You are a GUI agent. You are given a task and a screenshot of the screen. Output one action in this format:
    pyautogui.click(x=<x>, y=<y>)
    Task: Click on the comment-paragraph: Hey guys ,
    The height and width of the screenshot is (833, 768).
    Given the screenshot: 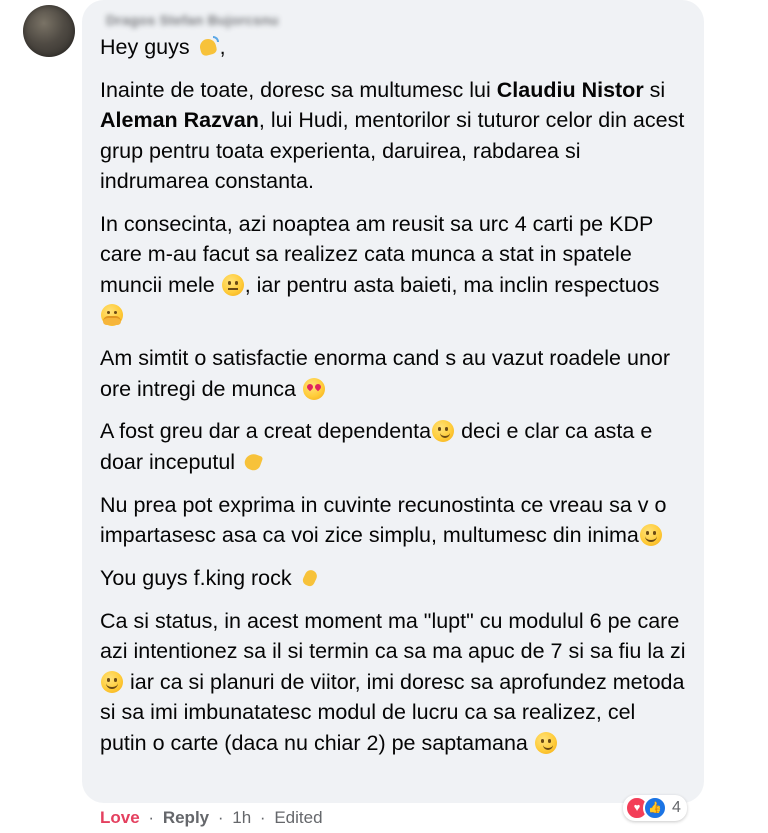 What is the action you would take?
    pyautogui.click(x=393, y=47)
    